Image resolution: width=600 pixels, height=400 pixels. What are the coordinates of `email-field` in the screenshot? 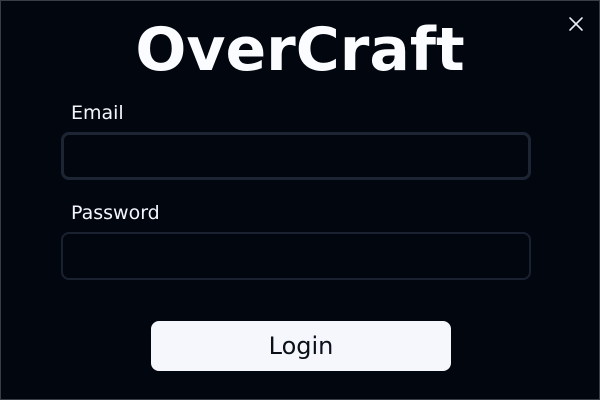 It's located at (296, 156).